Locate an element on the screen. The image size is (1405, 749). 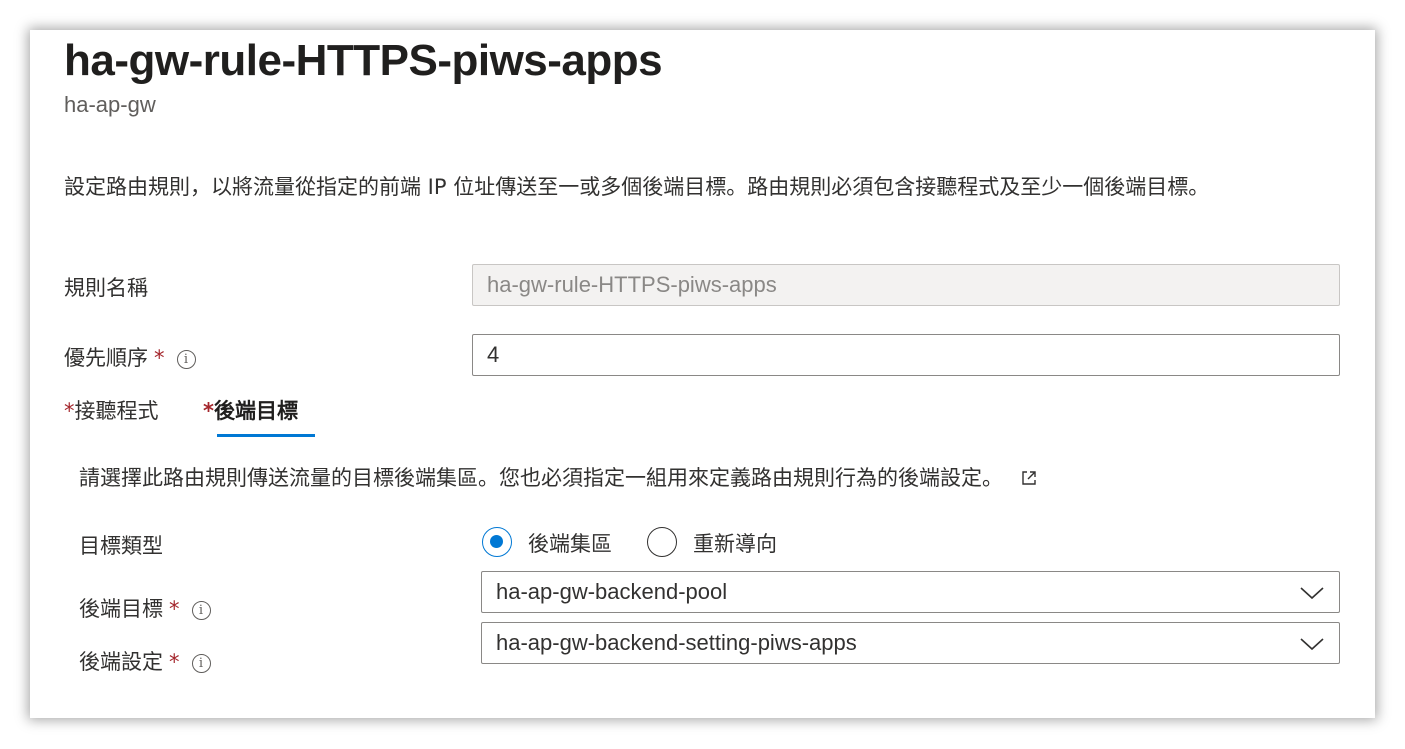
backend-setting-label: 後端設定 * i is located at coordinates (145, 661).